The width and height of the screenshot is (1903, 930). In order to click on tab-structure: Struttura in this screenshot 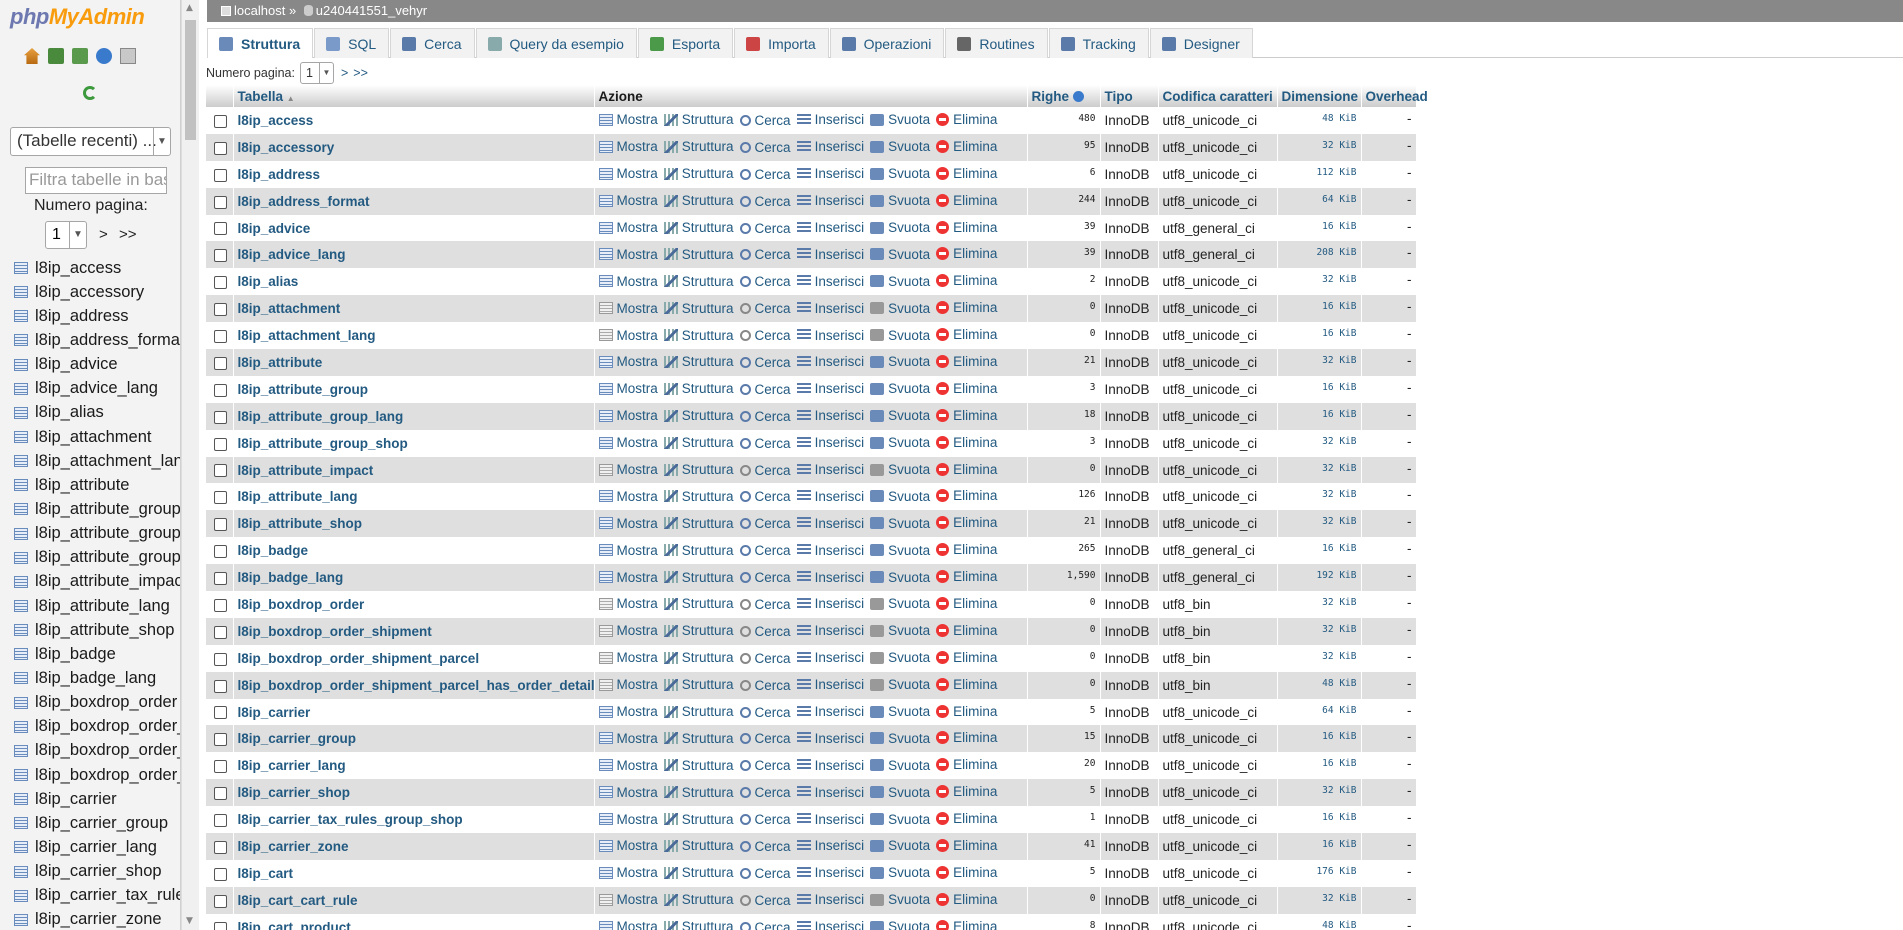, I will do `click(260, 43)`.